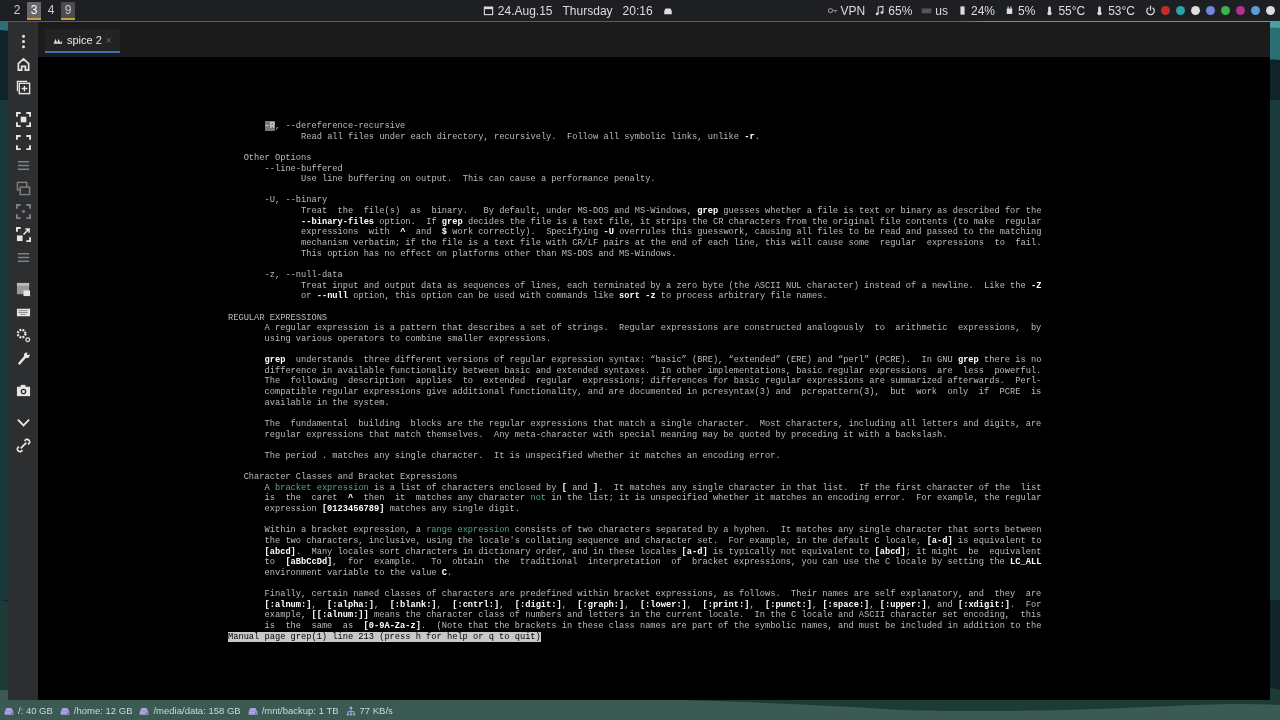  What do you see at coordinates (35, 710) in the screenshot?
I see `status-text: /: 40 GB` at bounding box center [35, 710].